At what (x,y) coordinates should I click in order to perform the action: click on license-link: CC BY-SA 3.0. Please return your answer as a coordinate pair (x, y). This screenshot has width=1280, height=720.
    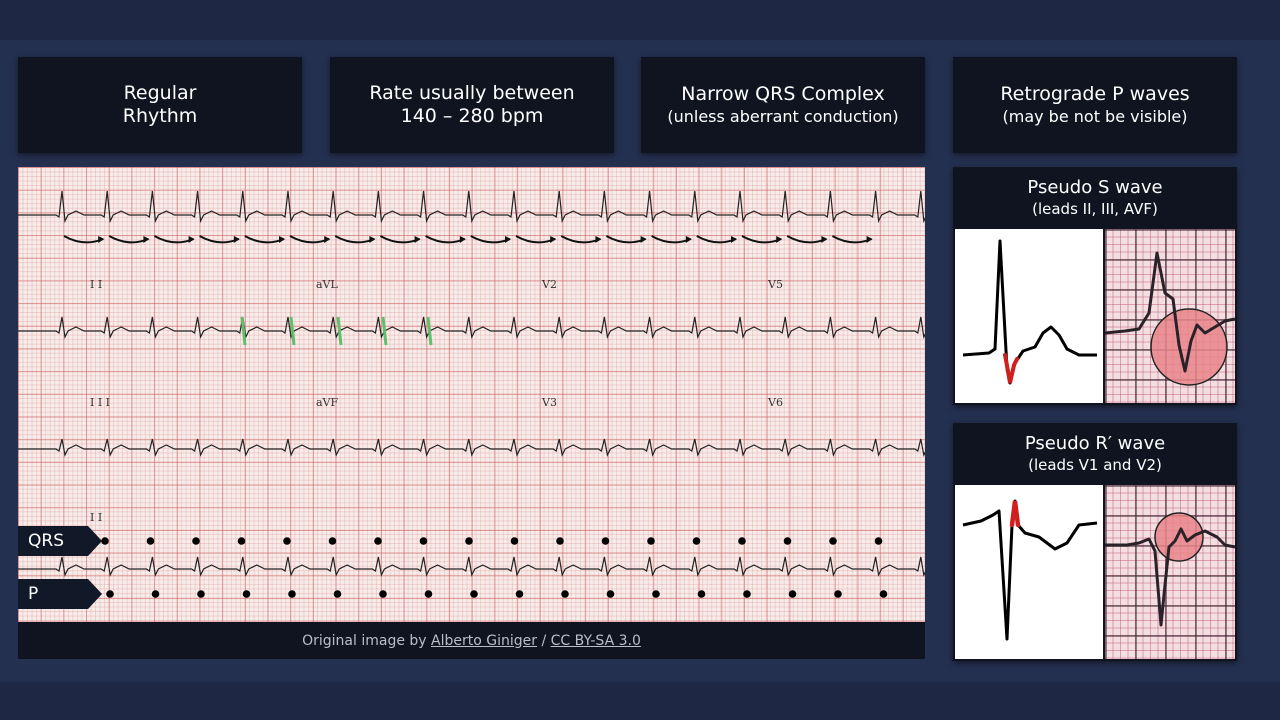
    Looking at the image, I should click on (596, 641).